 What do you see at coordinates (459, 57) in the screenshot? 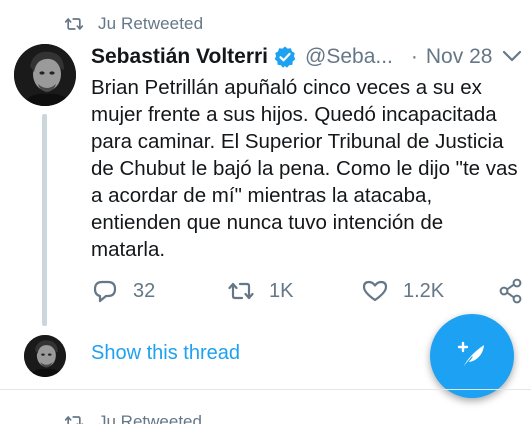
I see `tweet-date: Nov 28` at bounding box center [459, 57].